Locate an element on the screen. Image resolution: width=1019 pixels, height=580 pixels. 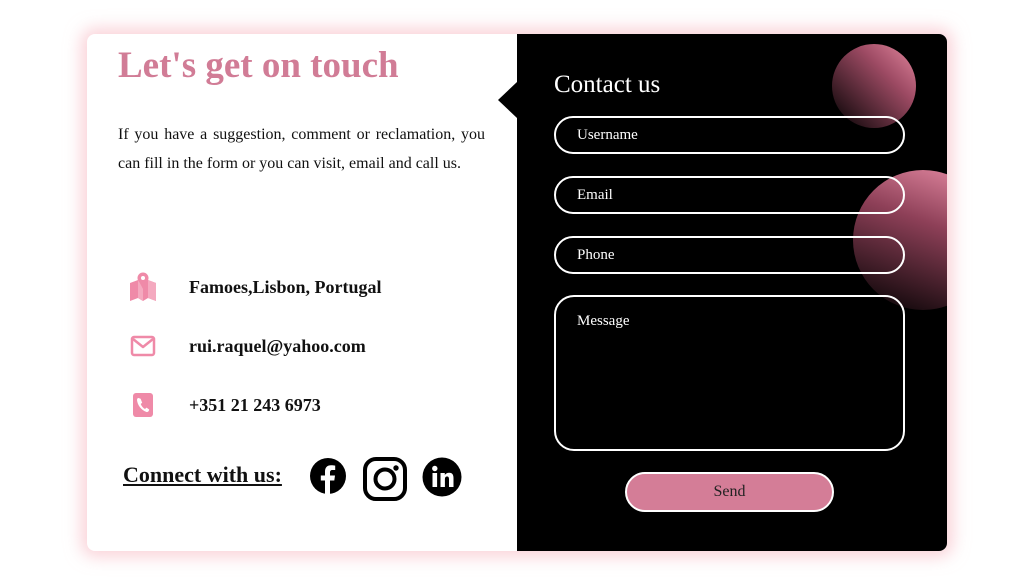
email-text: rui.raquel@yahoo.com is located at coordinates (277, 346).